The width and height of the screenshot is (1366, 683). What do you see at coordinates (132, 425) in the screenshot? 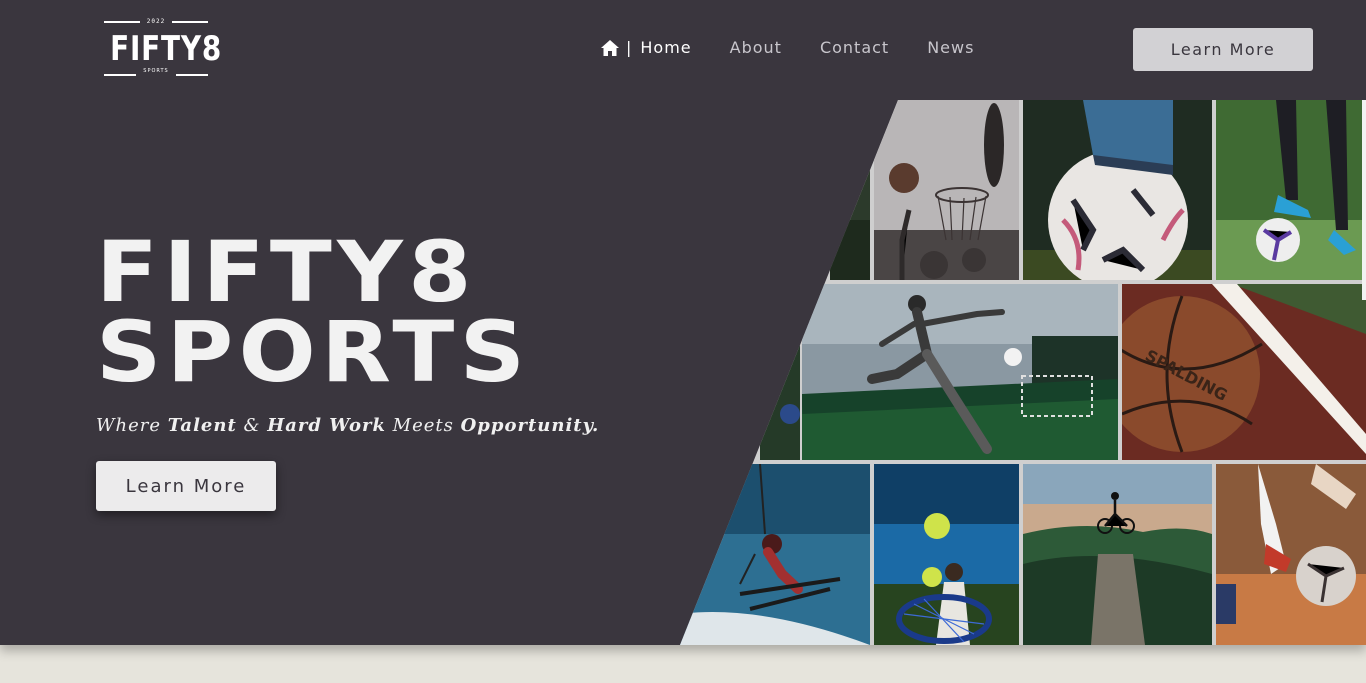
I see `tagline-part: Where` at bounding box center [132, 425].